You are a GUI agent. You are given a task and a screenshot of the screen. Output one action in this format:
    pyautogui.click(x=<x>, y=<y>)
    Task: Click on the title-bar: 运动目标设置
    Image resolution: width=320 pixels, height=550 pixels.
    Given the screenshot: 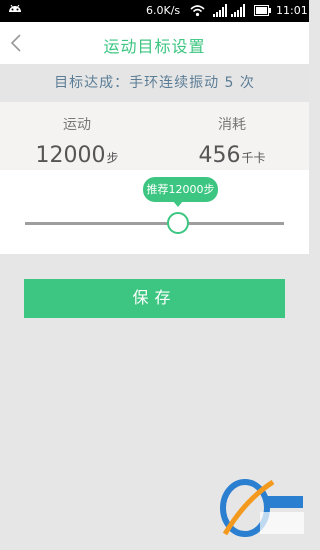 What is the action you would take?
    pyautogui.click(x=154, y=43)
    